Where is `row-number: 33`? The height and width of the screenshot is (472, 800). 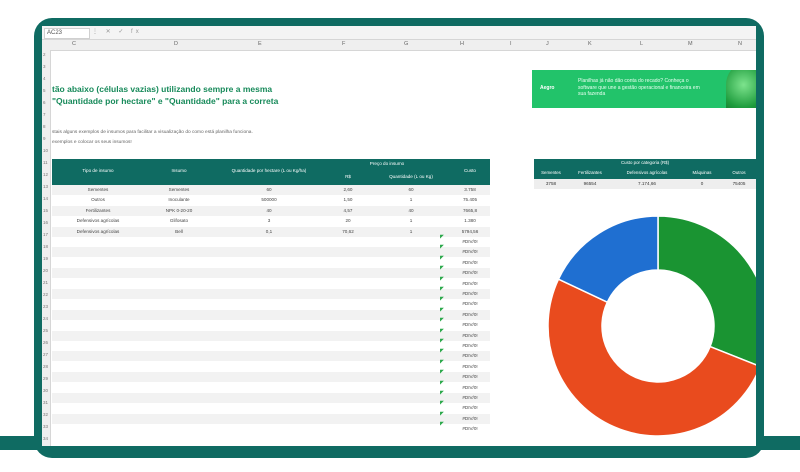 row-number: 33 is located at coordinates (45, 426).